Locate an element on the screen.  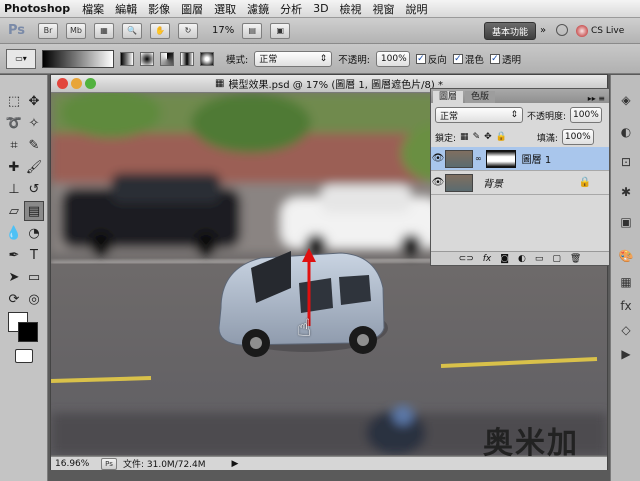
opacity-field: 100% is located at coordinates (392, 58).